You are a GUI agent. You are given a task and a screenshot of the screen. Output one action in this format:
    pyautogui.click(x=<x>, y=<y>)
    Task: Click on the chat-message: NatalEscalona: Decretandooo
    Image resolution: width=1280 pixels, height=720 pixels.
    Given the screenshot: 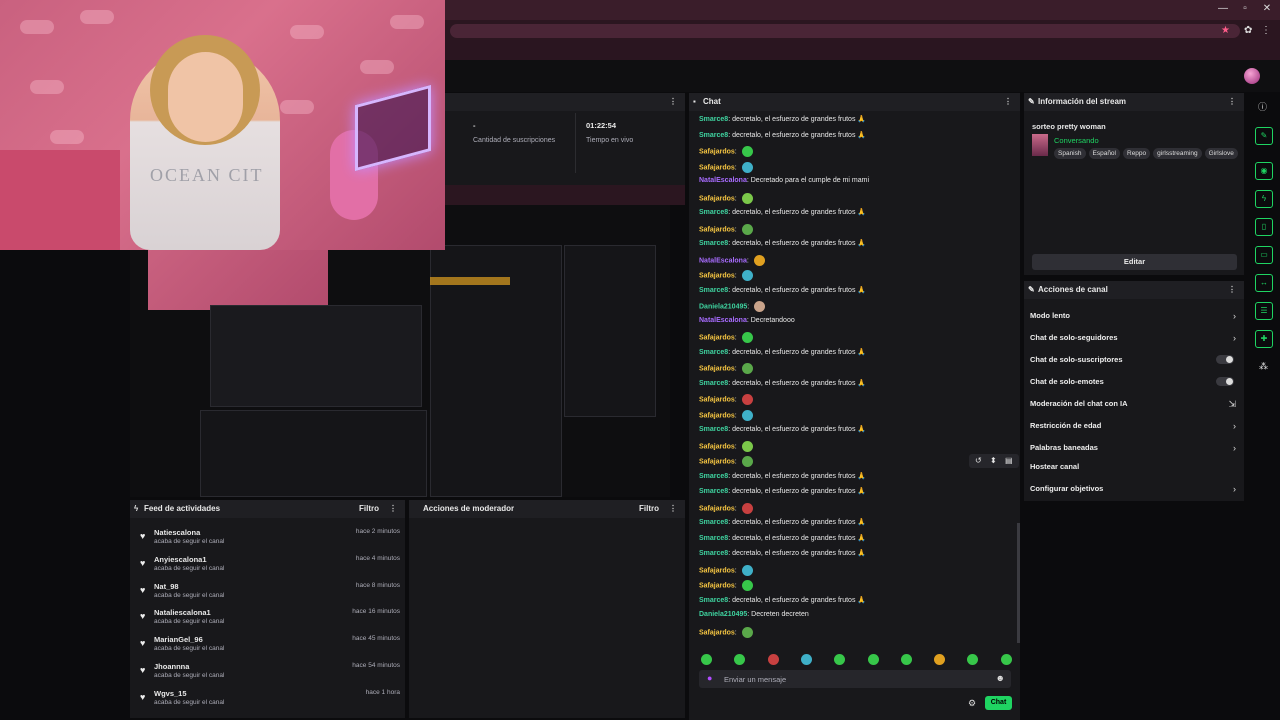 What is the action you would take?
    pyautogui.click(x=747, y=320)
    